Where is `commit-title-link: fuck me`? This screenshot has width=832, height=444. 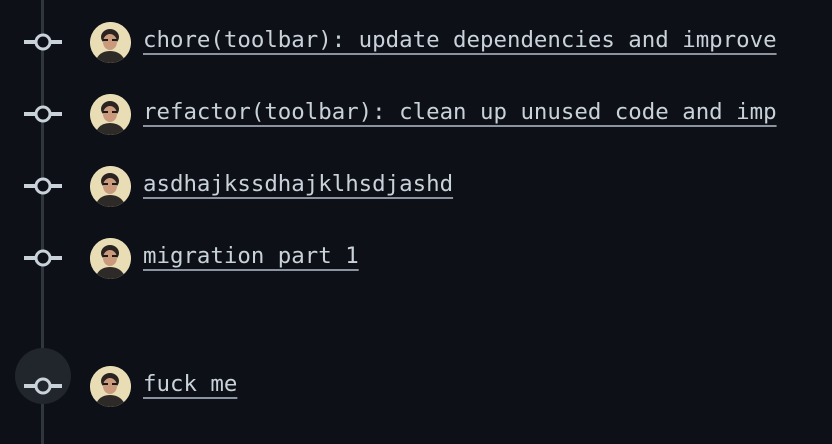
commit-title-link: fuck me is located at coordinates (190, 384).